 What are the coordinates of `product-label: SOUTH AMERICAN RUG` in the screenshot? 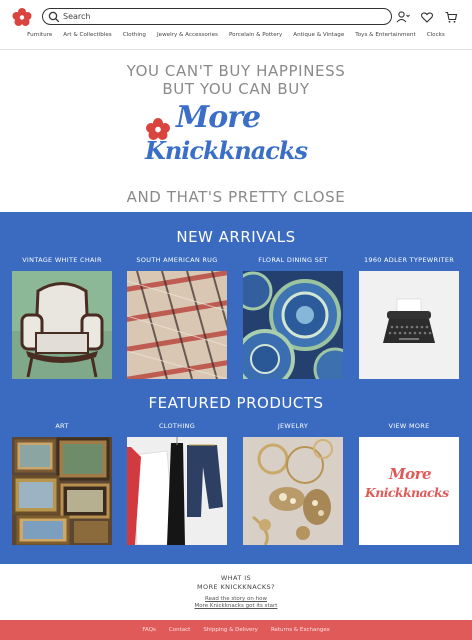 It's located at (177, 260).